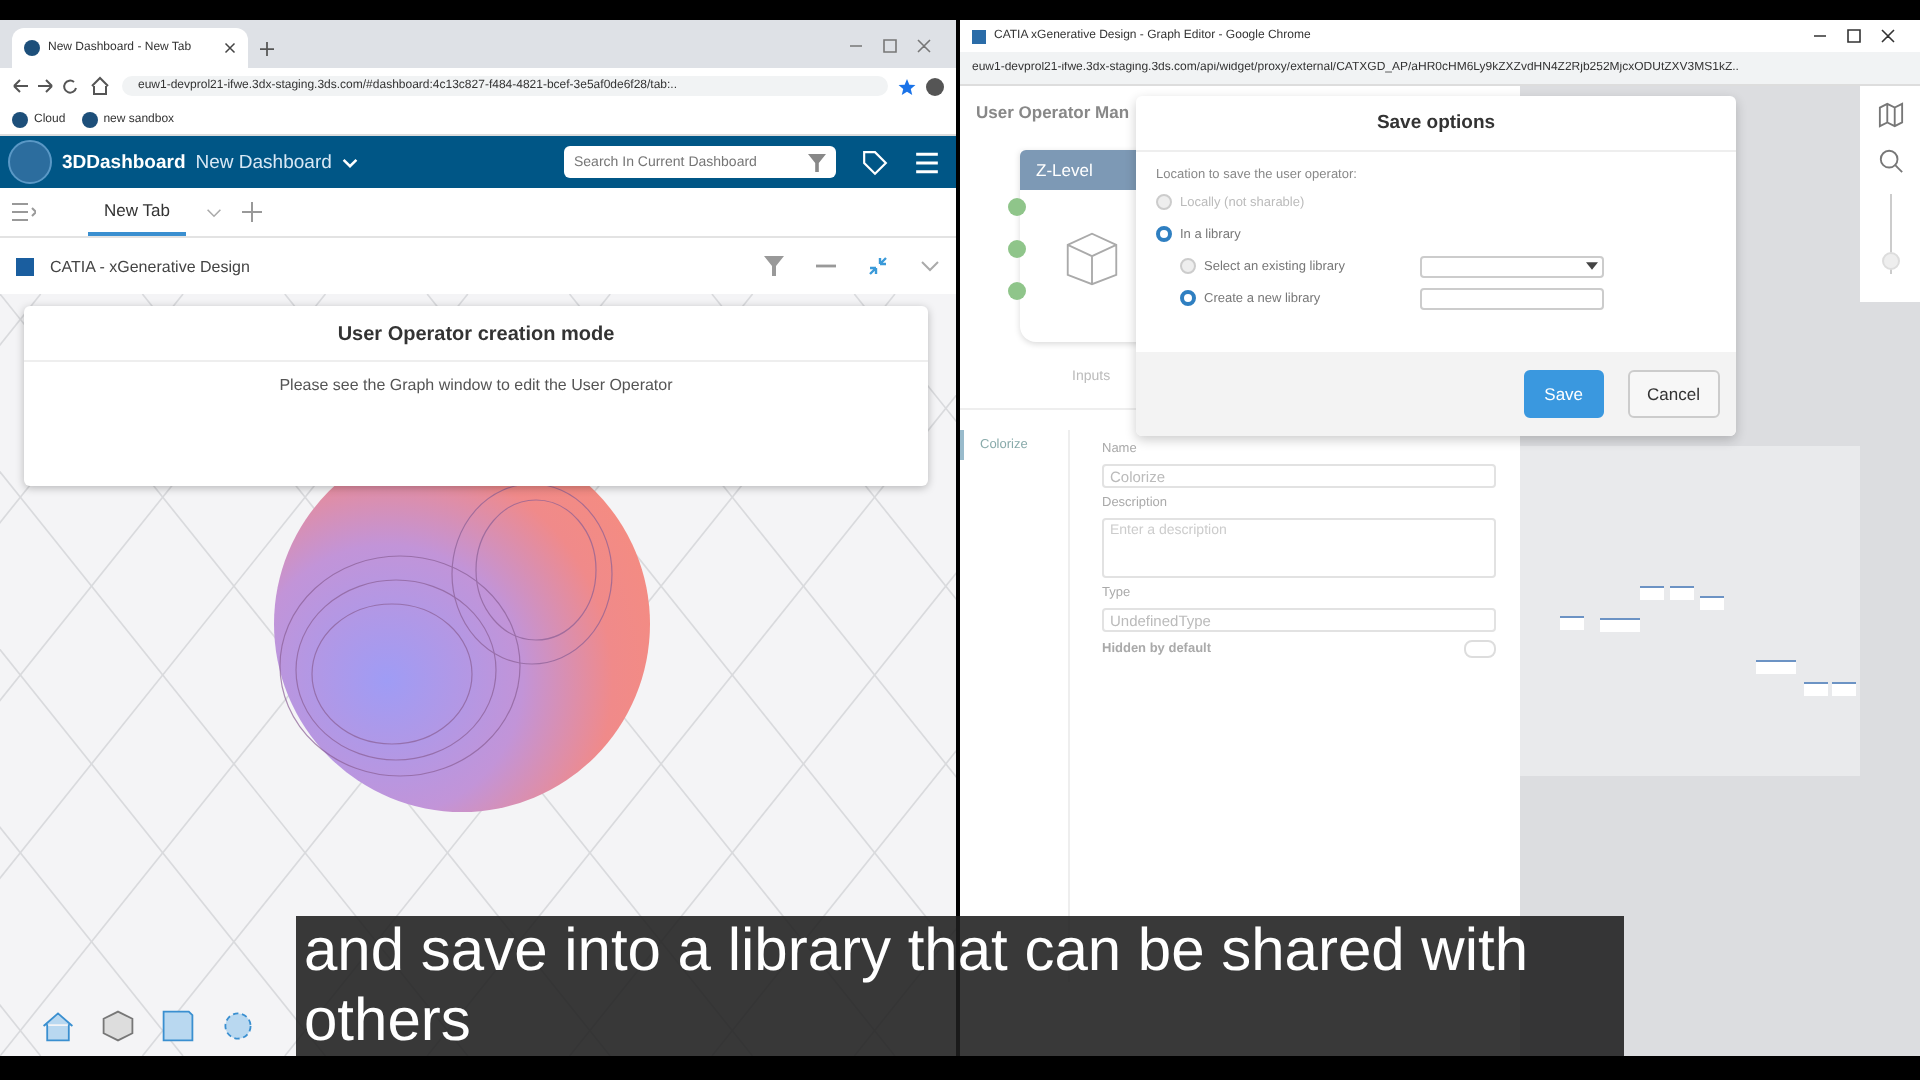  I want to click on zoom-icon, so click(1890, 161).